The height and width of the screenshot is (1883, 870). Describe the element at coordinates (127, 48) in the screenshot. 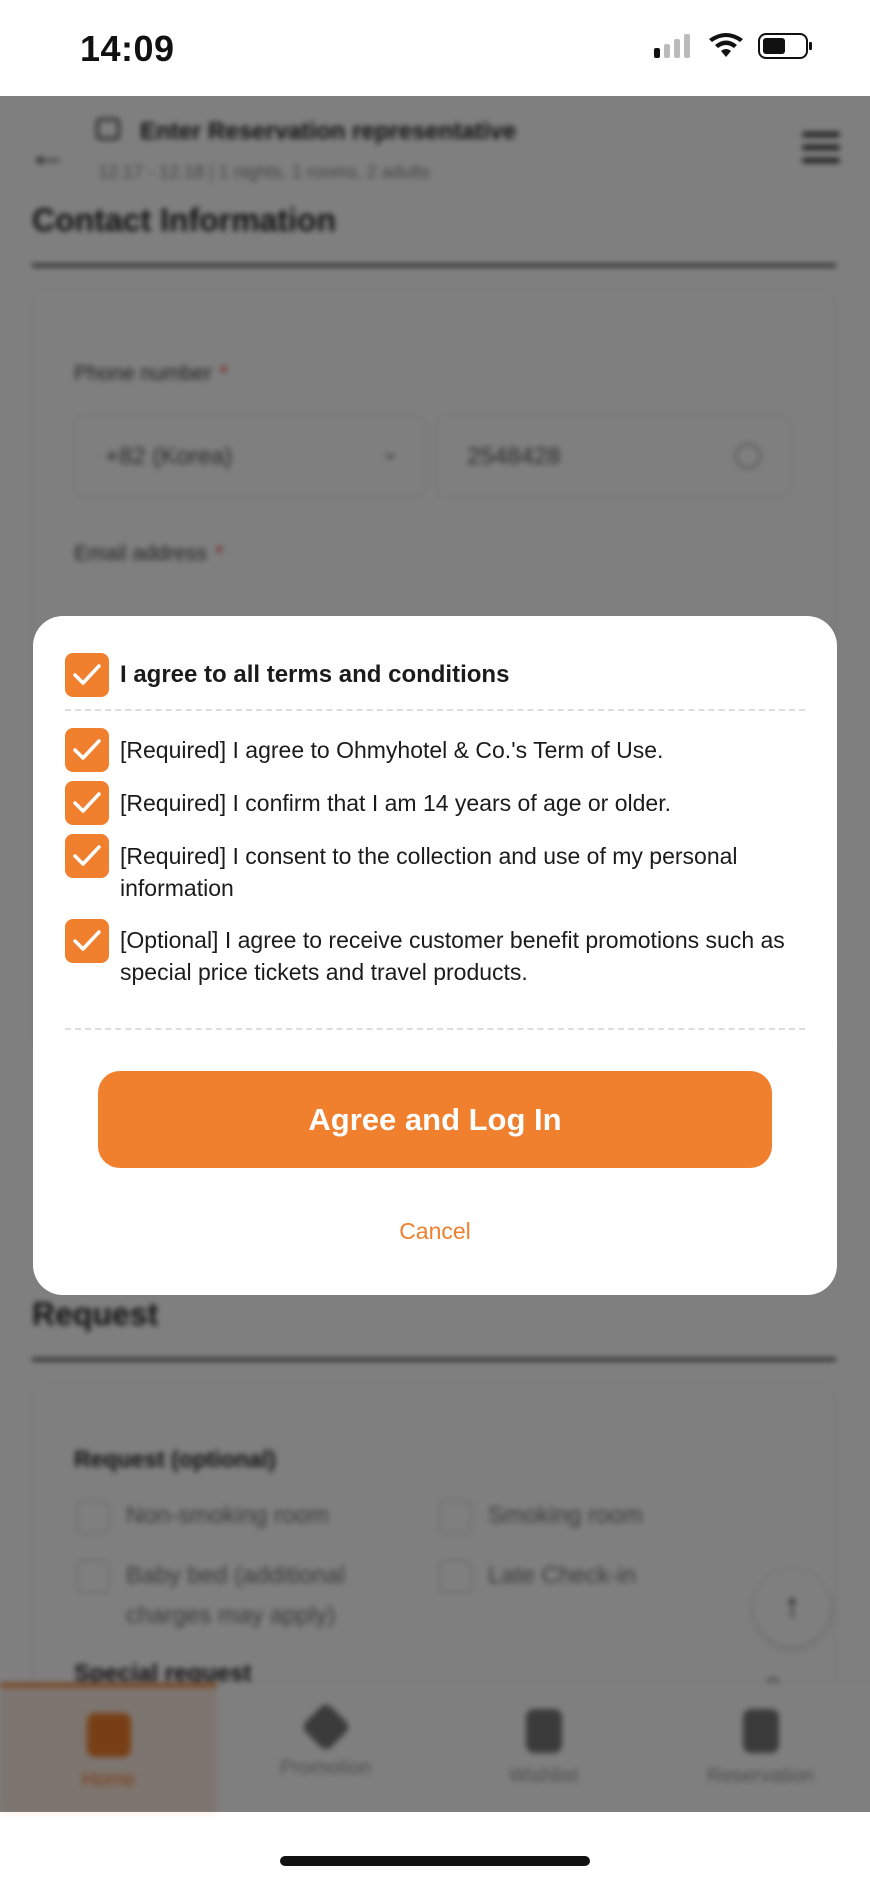

I see `status-time: 14:09` at that location.